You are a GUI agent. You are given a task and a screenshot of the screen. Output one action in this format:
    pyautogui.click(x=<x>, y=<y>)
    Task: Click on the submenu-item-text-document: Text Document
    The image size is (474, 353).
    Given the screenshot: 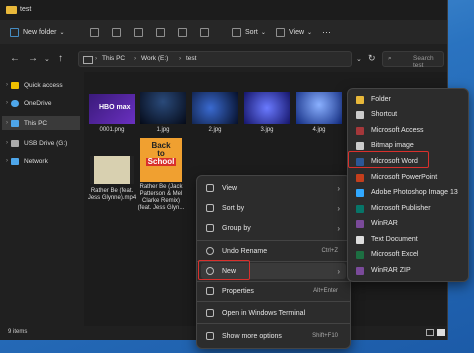 What is the action you would take?
    pyautogui.click(x=408, y=239)
    